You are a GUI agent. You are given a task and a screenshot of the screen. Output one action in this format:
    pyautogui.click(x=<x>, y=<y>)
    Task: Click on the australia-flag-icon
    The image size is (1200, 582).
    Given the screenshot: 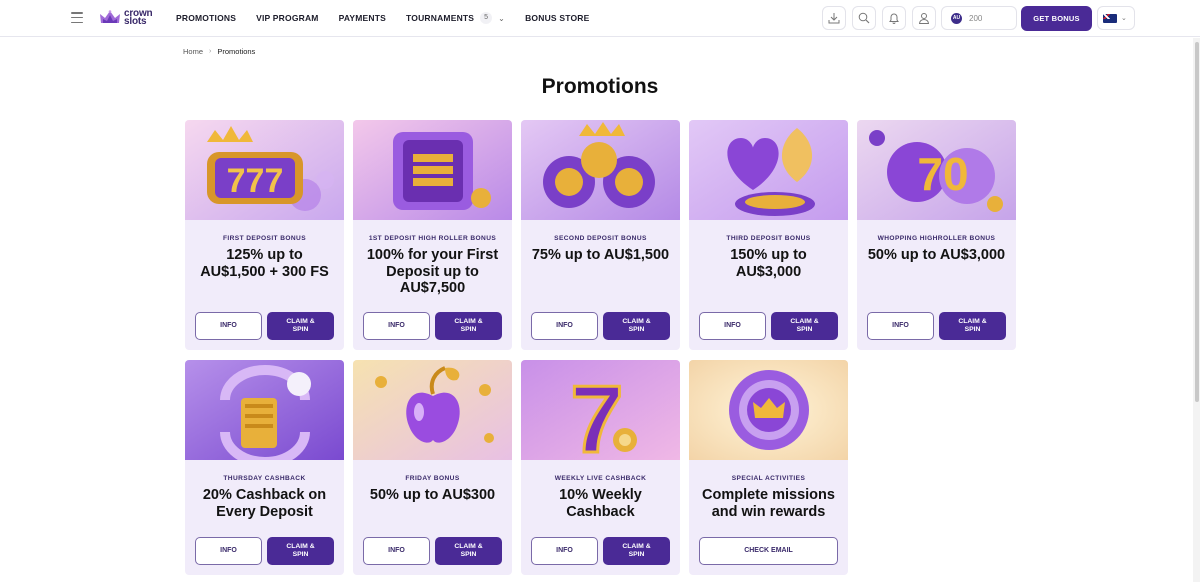 What is the action you would take?
    pyautogui.click(x=1110, y=18)
    